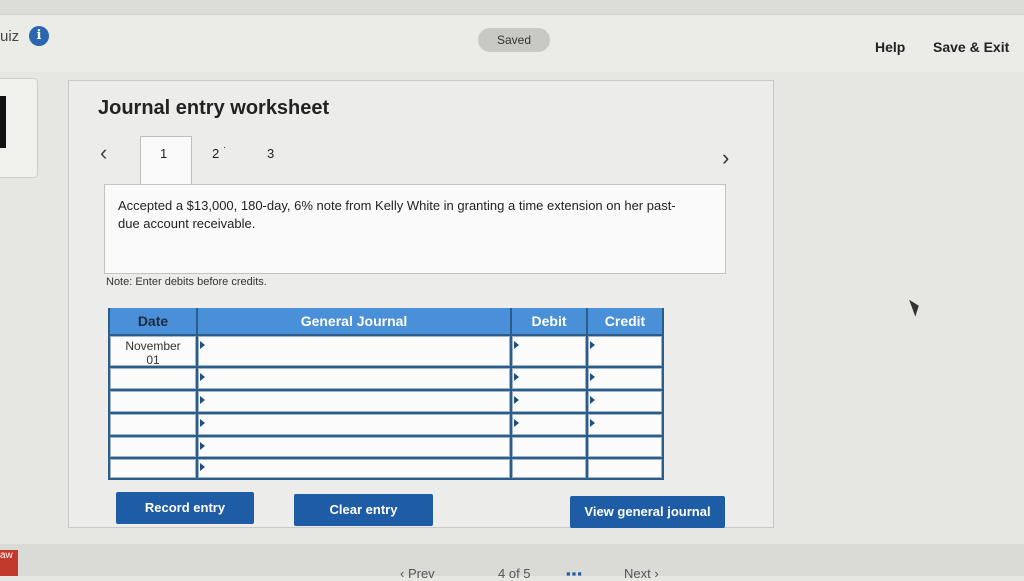 The width and height of the screenshot is (1024, 581). I want to click on clear-entry-button: Clear entry, so click(363, 510).